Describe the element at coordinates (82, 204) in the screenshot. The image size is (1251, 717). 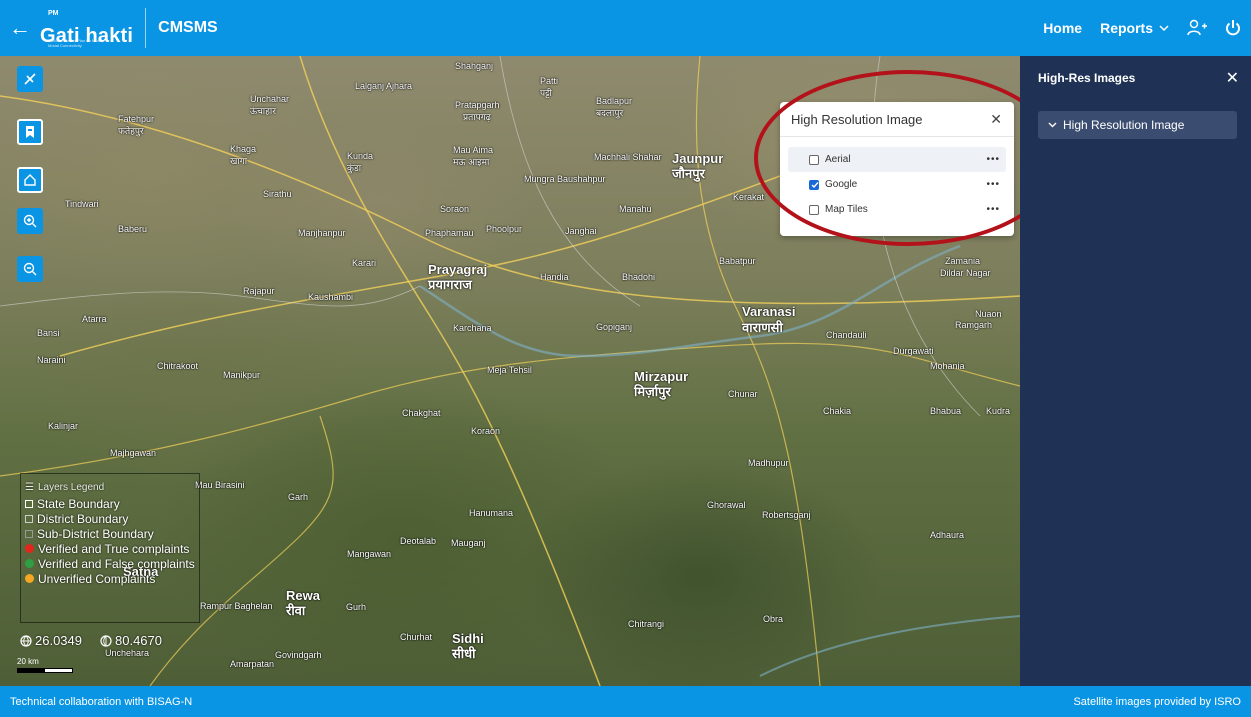
I see `map-label: Tindwari` at that location.